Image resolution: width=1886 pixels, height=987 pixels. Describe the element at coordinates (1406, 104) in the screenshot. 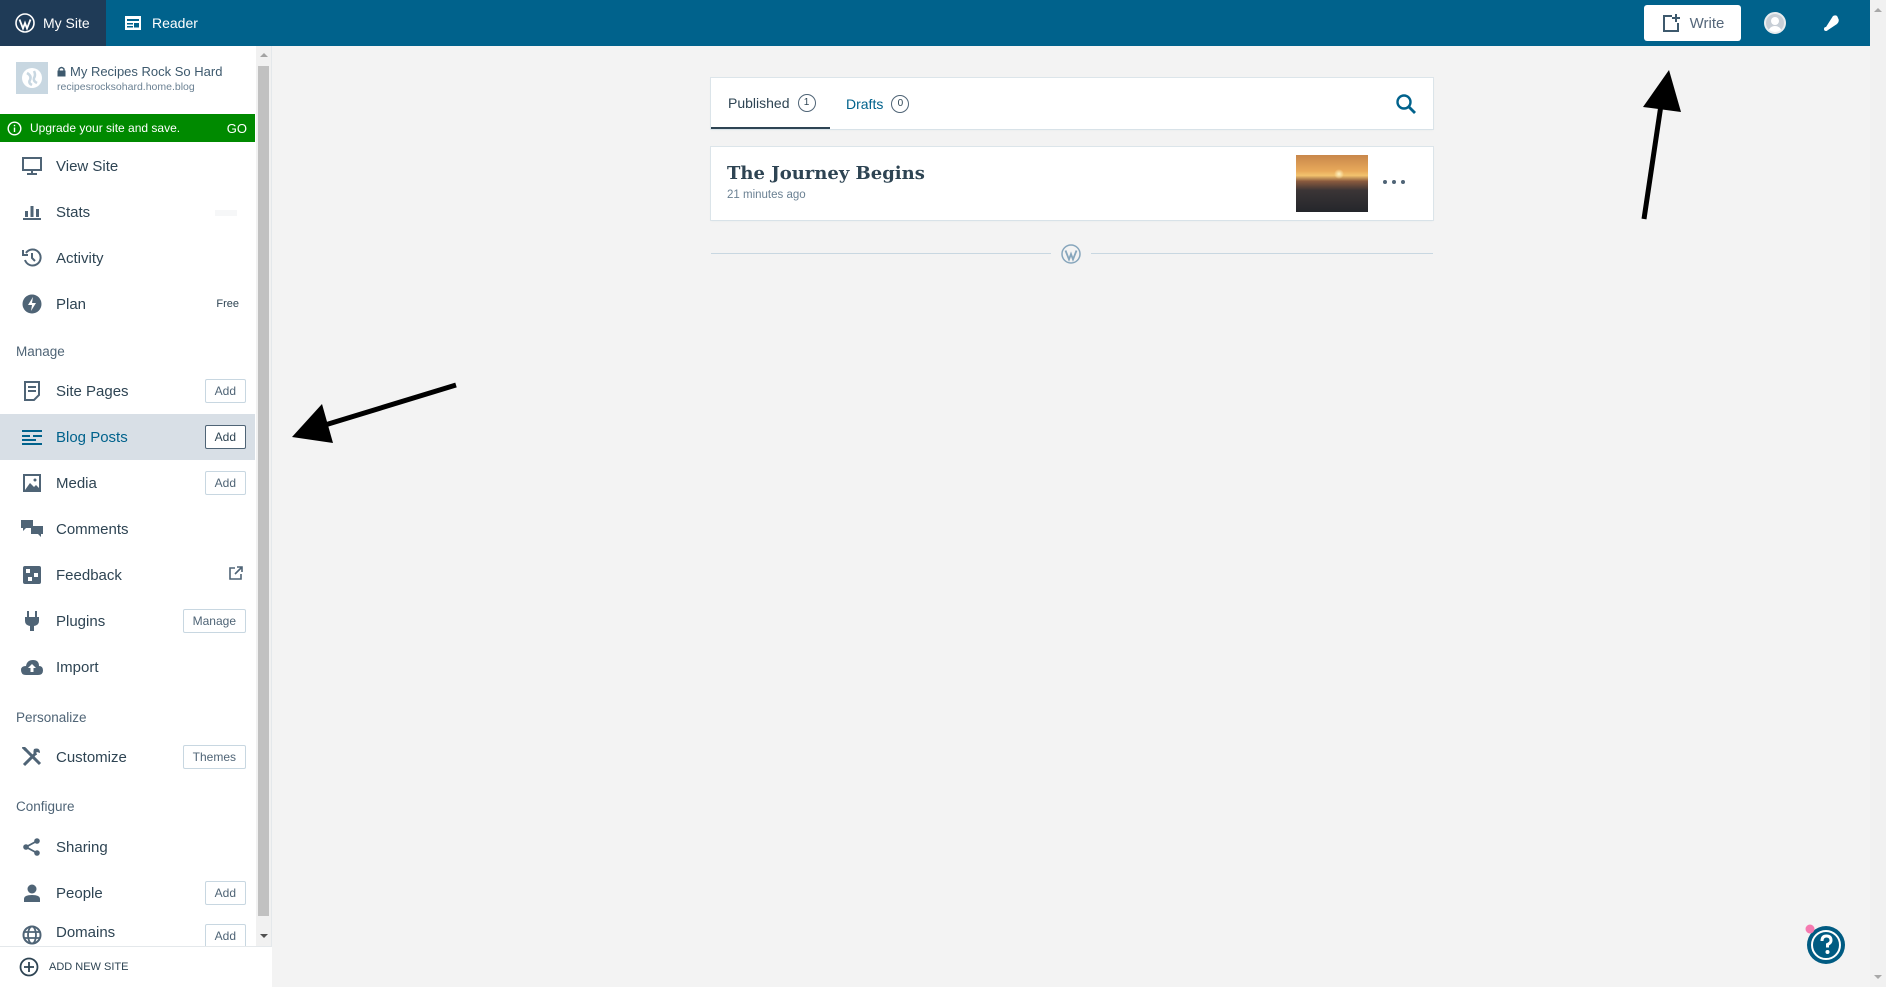

I see `search-icon` at that location.